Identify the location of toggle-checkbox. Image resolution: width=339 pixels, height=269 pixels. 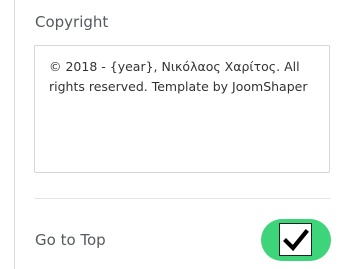
(295, 239).